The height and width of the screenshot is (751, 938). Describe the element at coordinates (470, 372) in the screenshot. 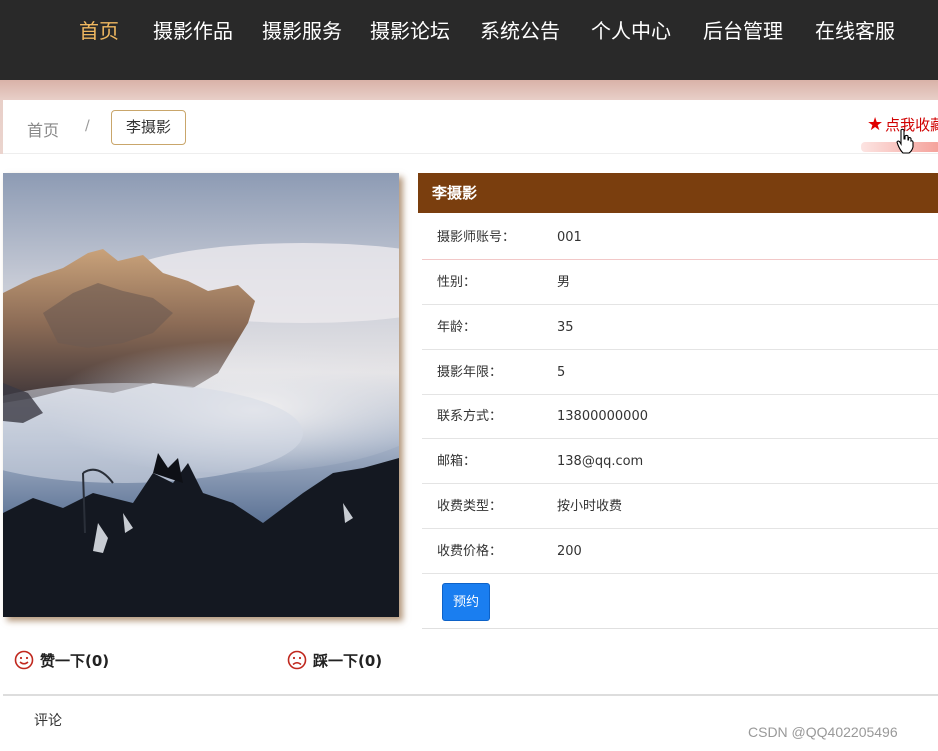

I see `detail-label: 摄影年限：` at that location.